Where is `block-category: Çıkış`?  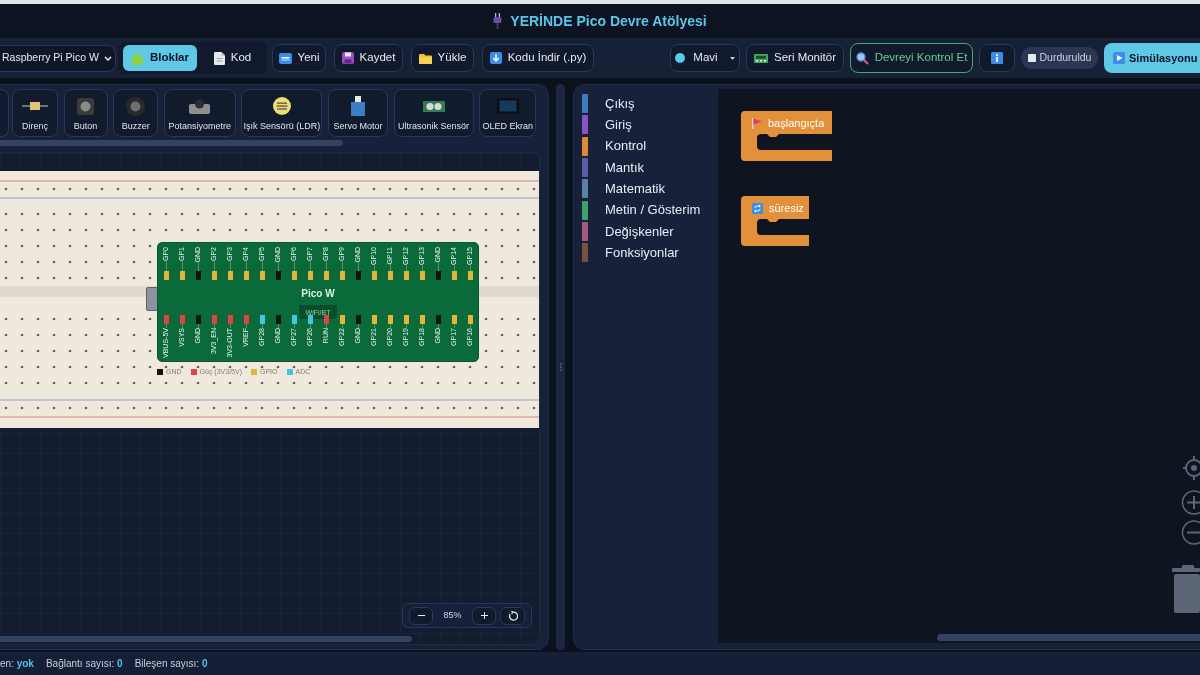 block-category: Çıkış is located at coordinates (646, 104).